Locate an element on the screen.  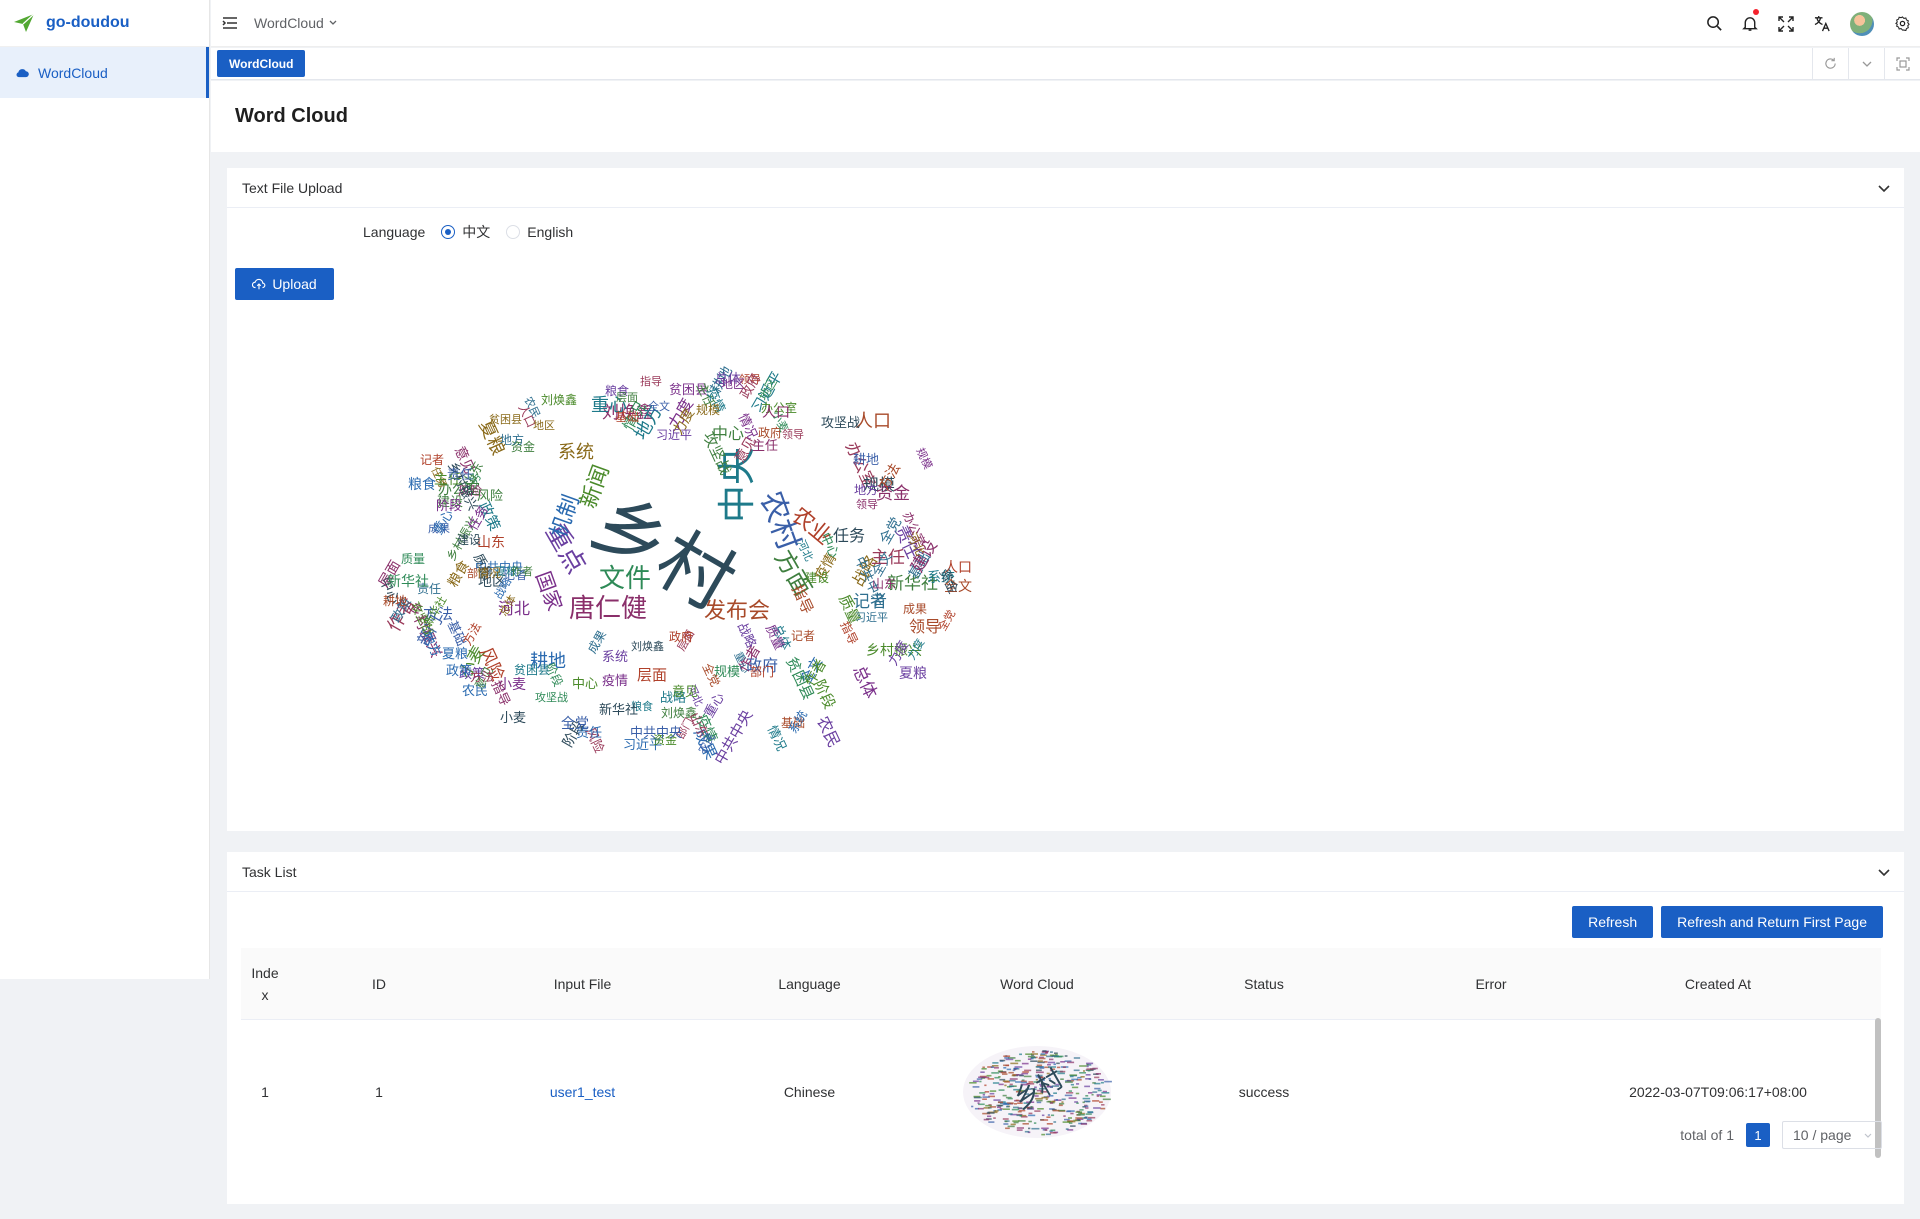
upload-card-header: Text File Upload is located at coordinates (1065, 188).